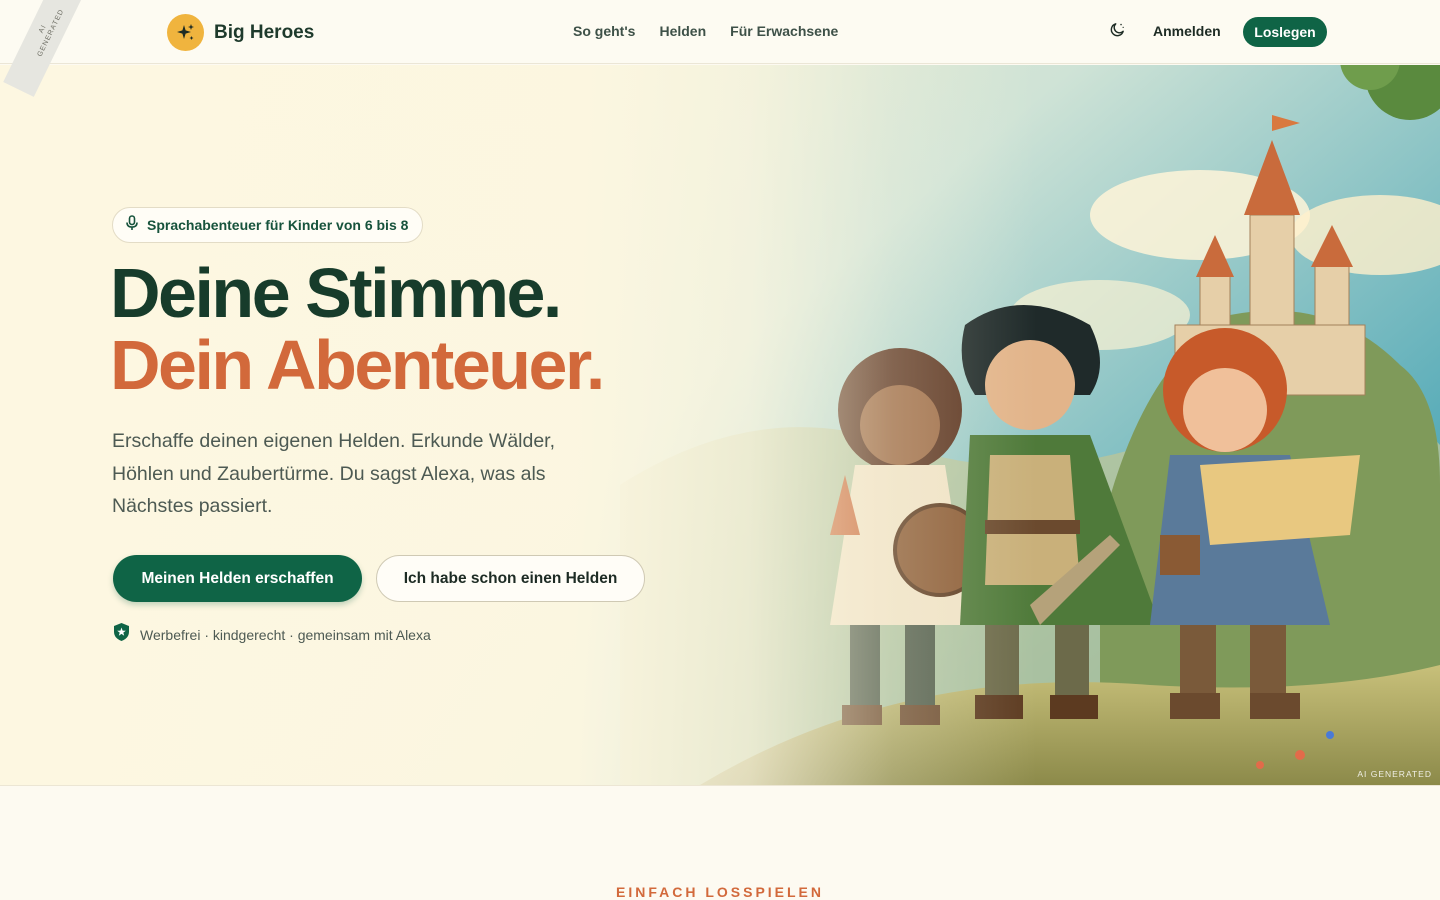  Describe the element at coordinates (336, 293) in the screenshot. I see `hero-title-line-1: Deine Stimme.` at that location.